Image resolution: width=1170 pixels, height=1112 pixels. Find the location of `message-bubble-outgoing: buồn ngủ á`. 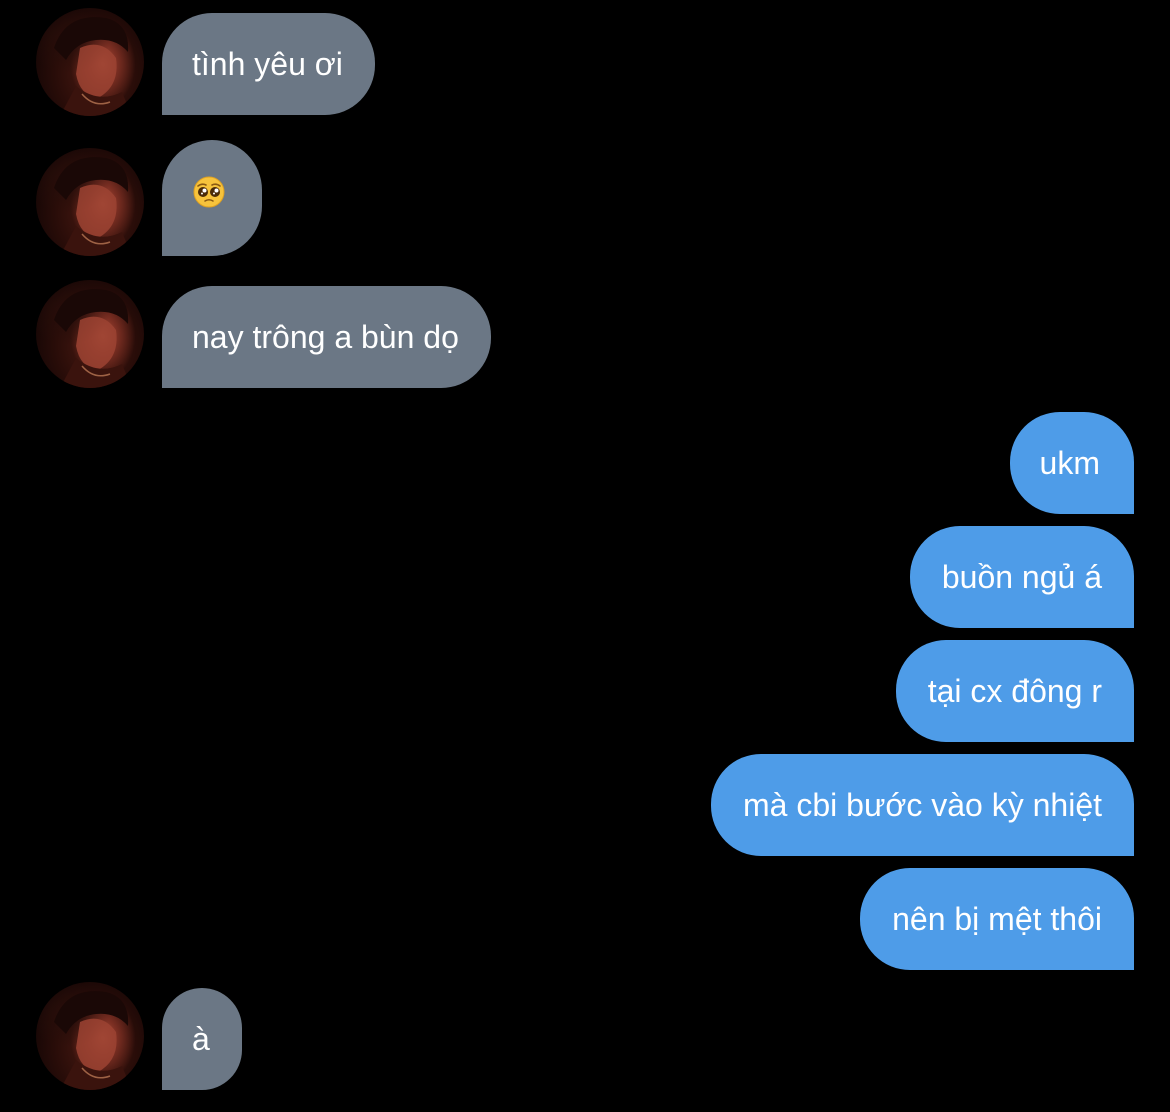

message-bubble-outgoing: buồn ngủ á is located at coordinates (1021, 577).